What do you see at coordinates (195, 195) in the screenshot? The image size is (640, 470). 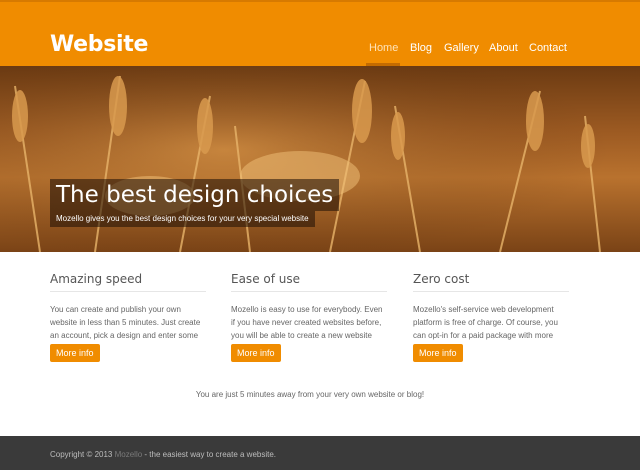 I see `hero-title: The best design choices` at bounding box center [195, 195].